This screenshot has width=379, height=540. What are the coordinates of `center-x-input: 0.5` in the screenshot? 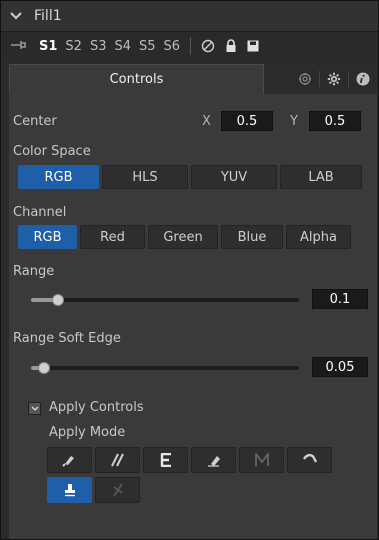 It's located at (247, 121).